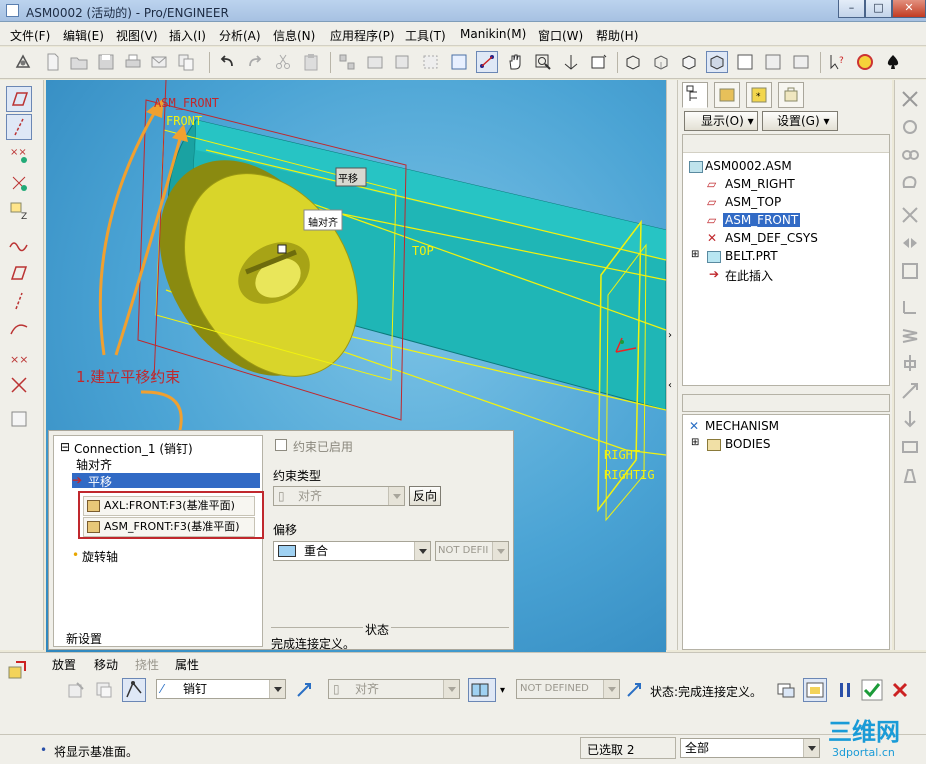  Describe the element at coordinates (19, 127) in the screenshot. I see `datum-axis-display-icon` at that location.